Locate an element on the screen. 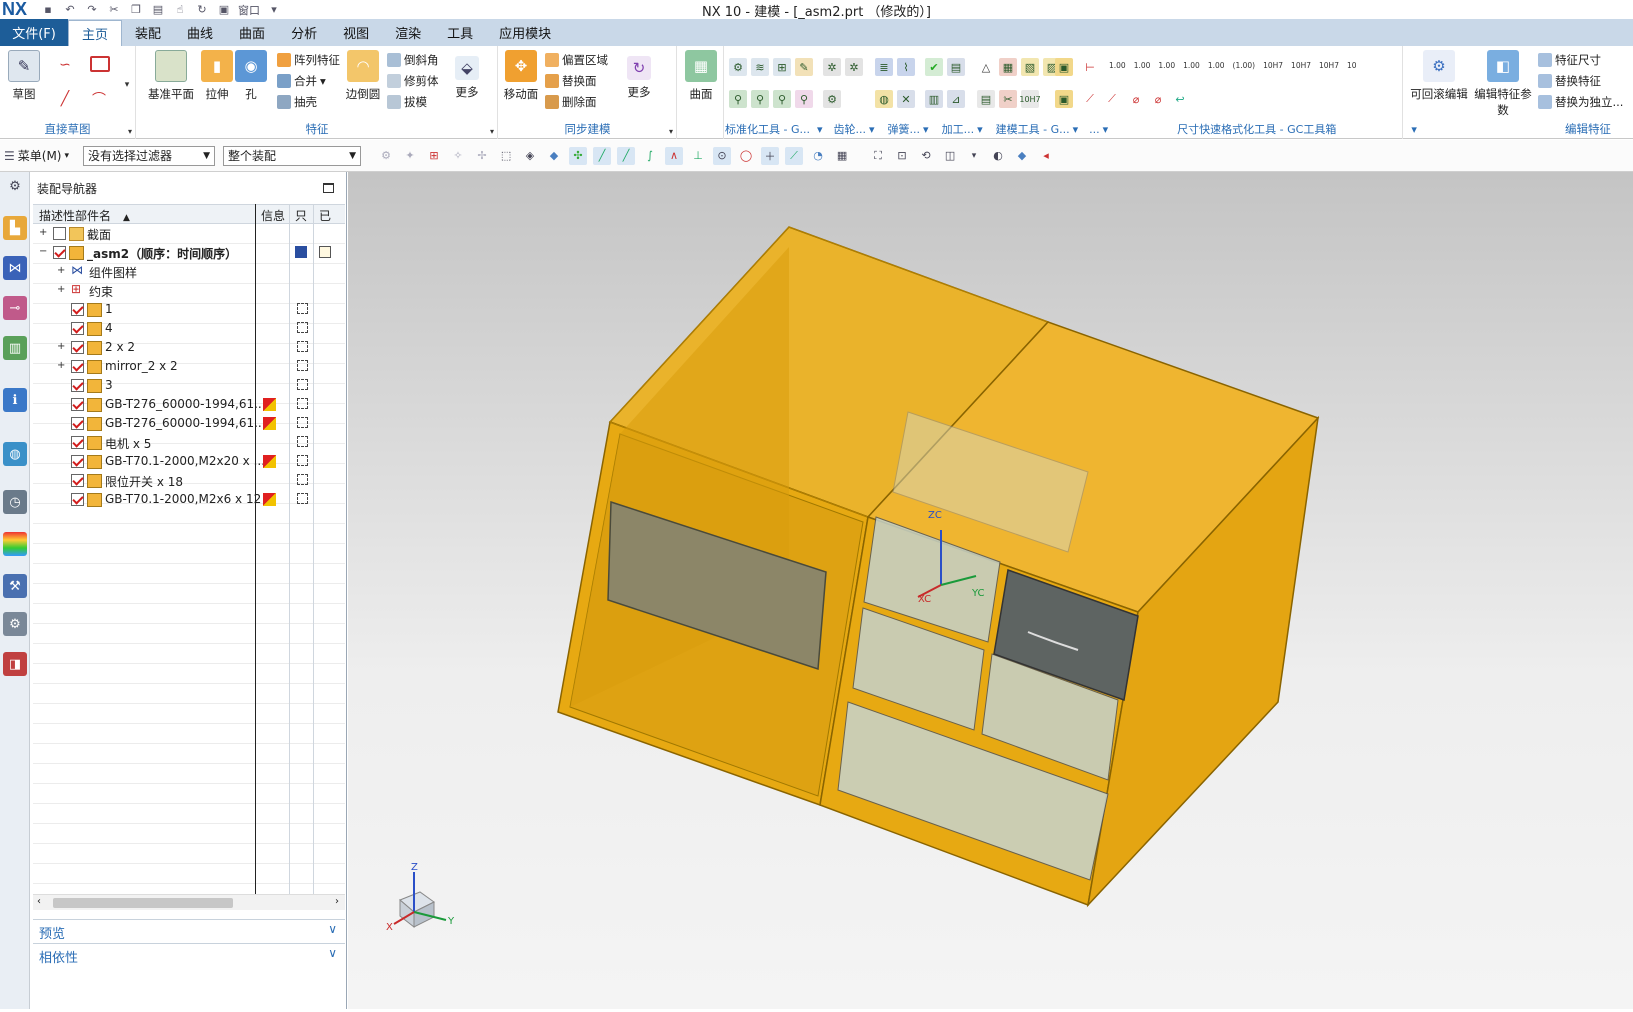 This screenshot has height=1012, width=1633. surface-button: ▦ 曲面 is located at coordinates (701, 76).